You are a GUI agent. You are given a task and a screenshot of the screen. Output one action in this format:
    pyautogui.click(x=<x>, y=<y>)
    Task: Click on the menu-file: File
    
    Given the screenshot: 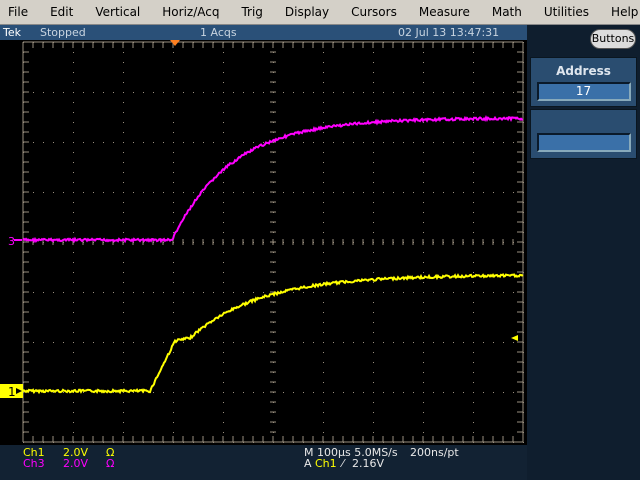 What is the action you would take?
    pyautogui.click(x=14, y=12)
    